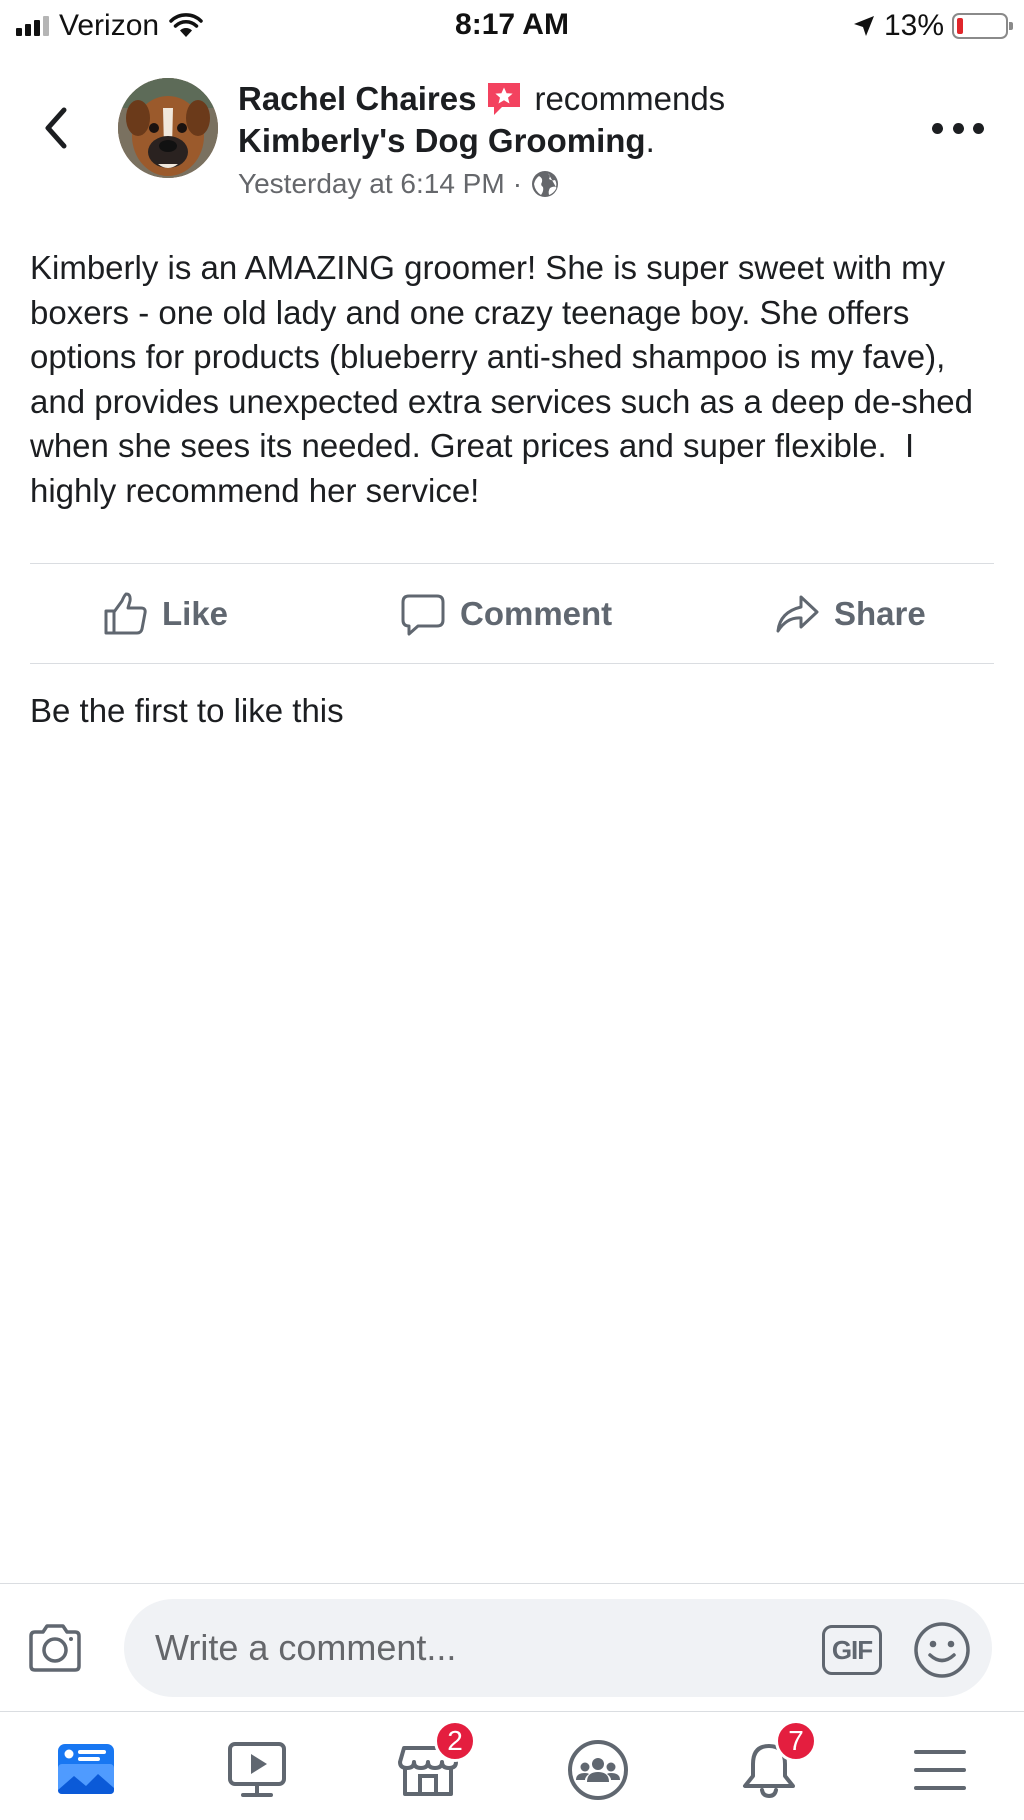  I want to click on post-actions: Like Comment Share, so click(512, 613).